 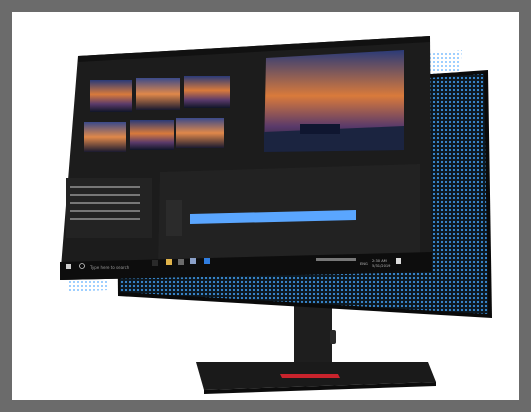 What do you see at coordinates (364, 264) in the screenshot?
I see `language-indicator: ENG` at bounding box center [364, 264].